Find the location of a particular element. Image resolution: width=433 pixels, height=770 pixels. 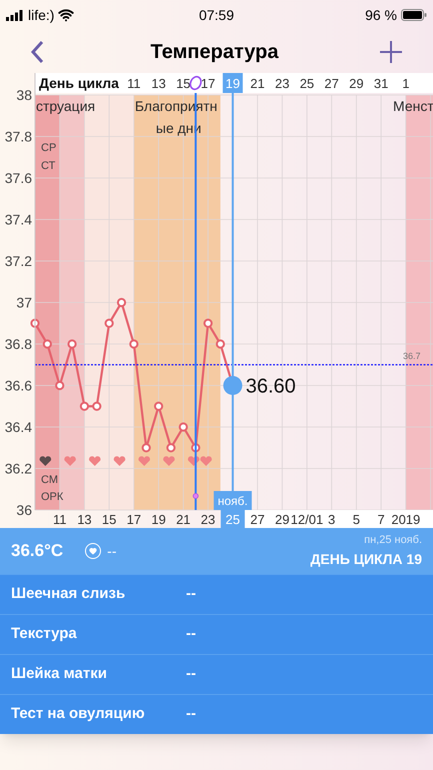

cycle-day-text: ДЕНЬ ЦИКЛА 19 is located at coordinates (366, 559).